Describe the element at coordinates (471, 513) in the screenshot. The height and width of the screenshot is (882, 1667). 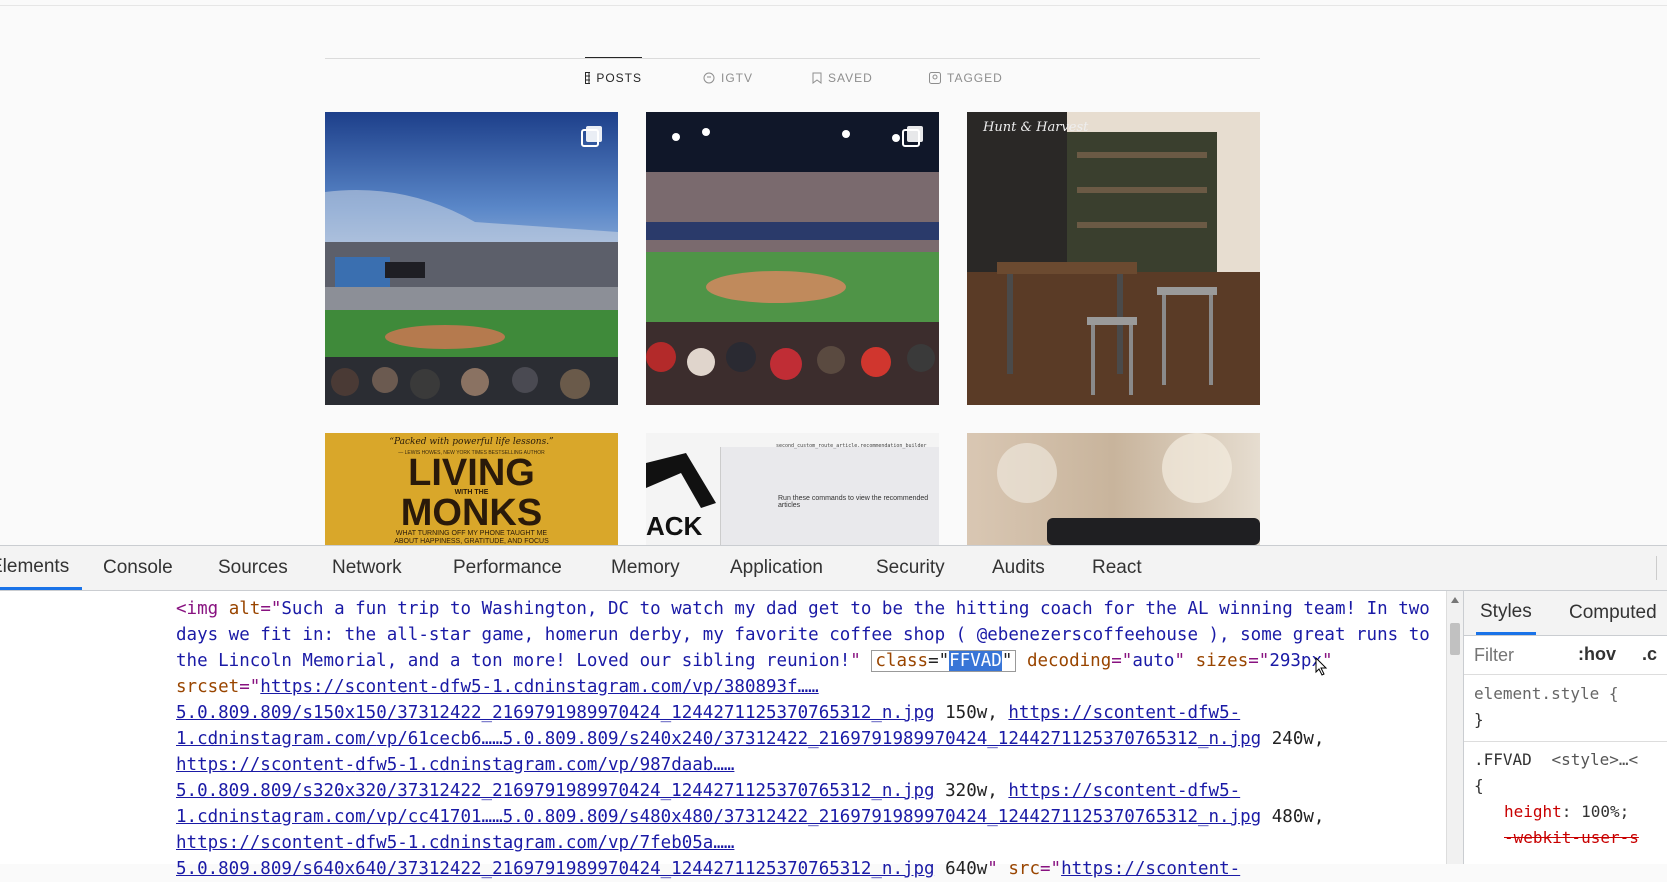
I see `book-title-line2: MONKS` at that location.